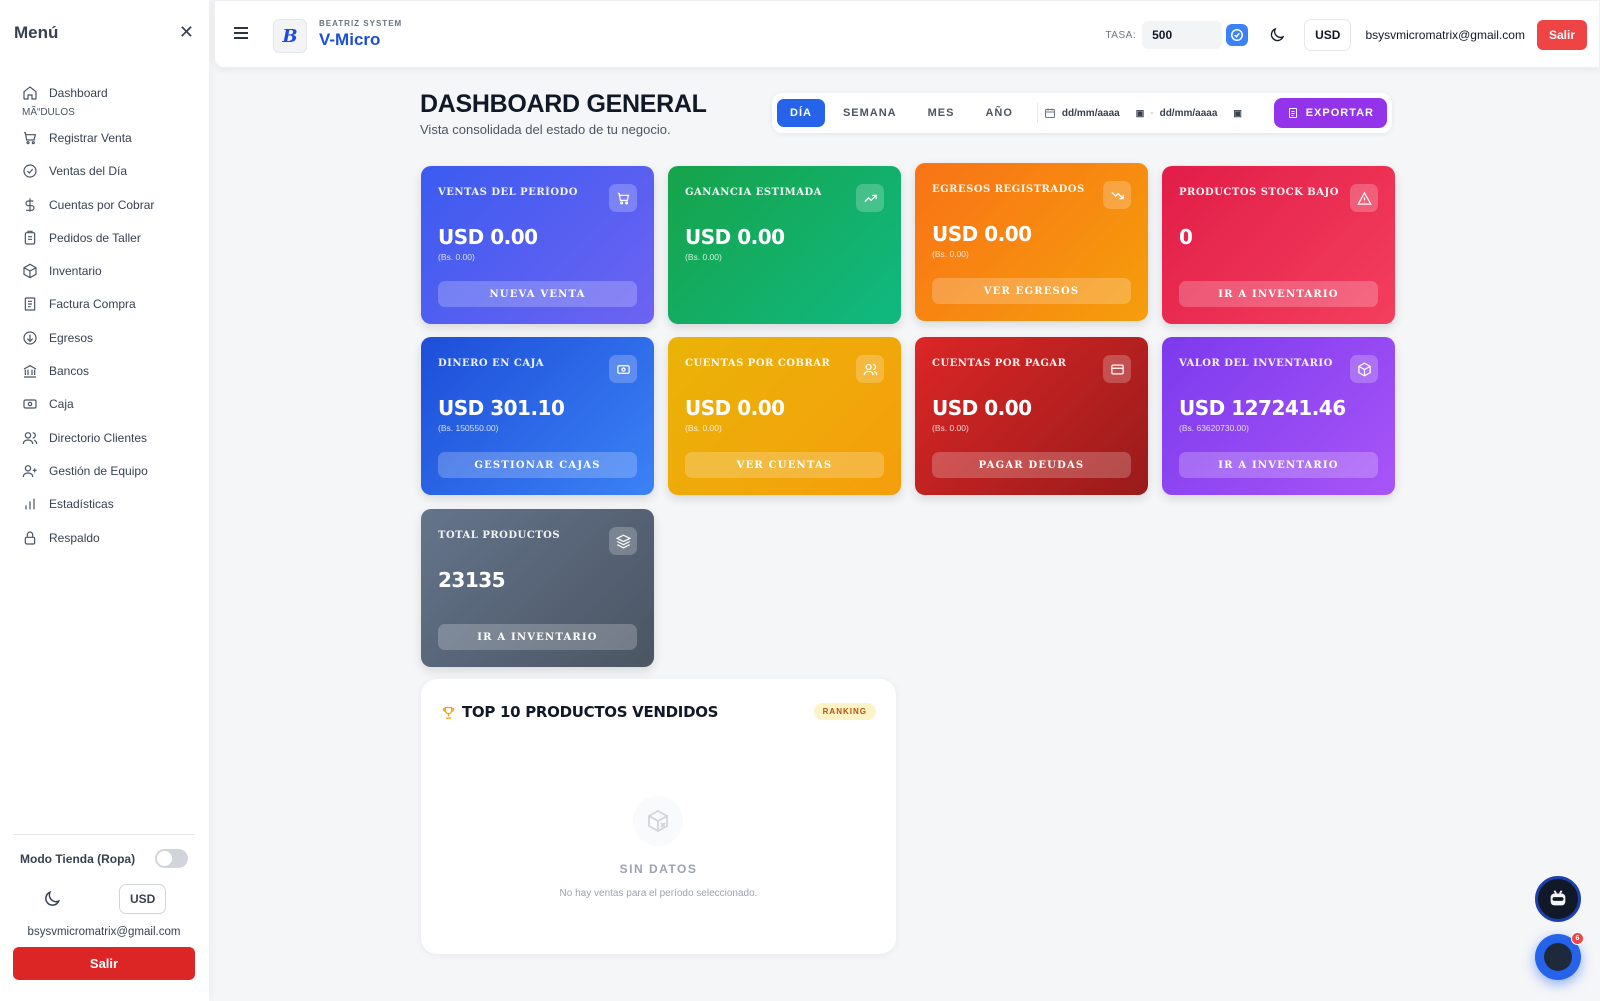  I want to click on trophy-icon, so click(448, 712).